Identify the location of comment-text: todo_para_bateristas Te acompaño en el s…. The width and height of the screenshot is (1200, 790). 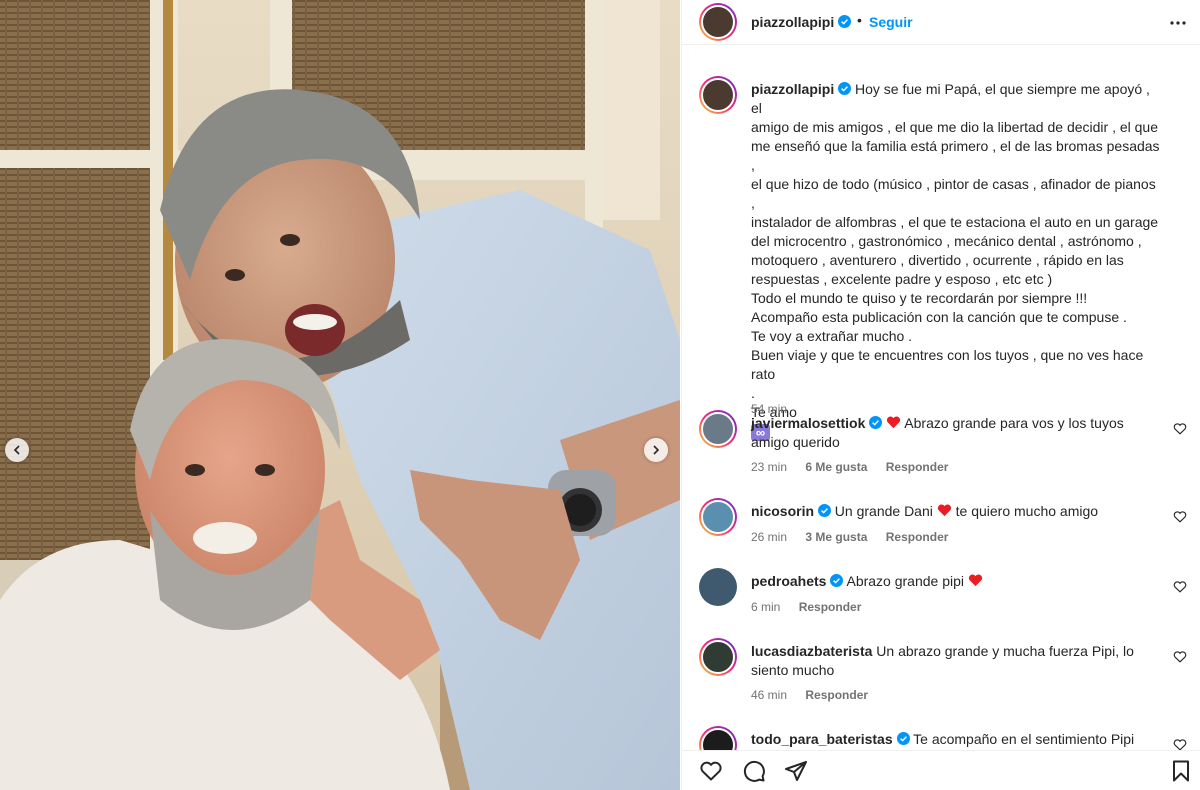
(951, 739).